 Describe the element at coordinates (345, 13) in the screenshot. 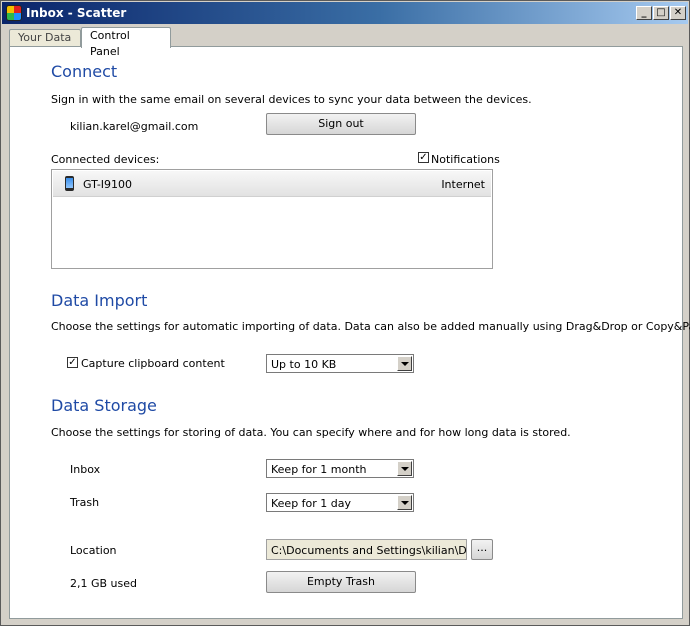

I see `title-bar: Inbox - Scatter _ □ ✕` at that location.